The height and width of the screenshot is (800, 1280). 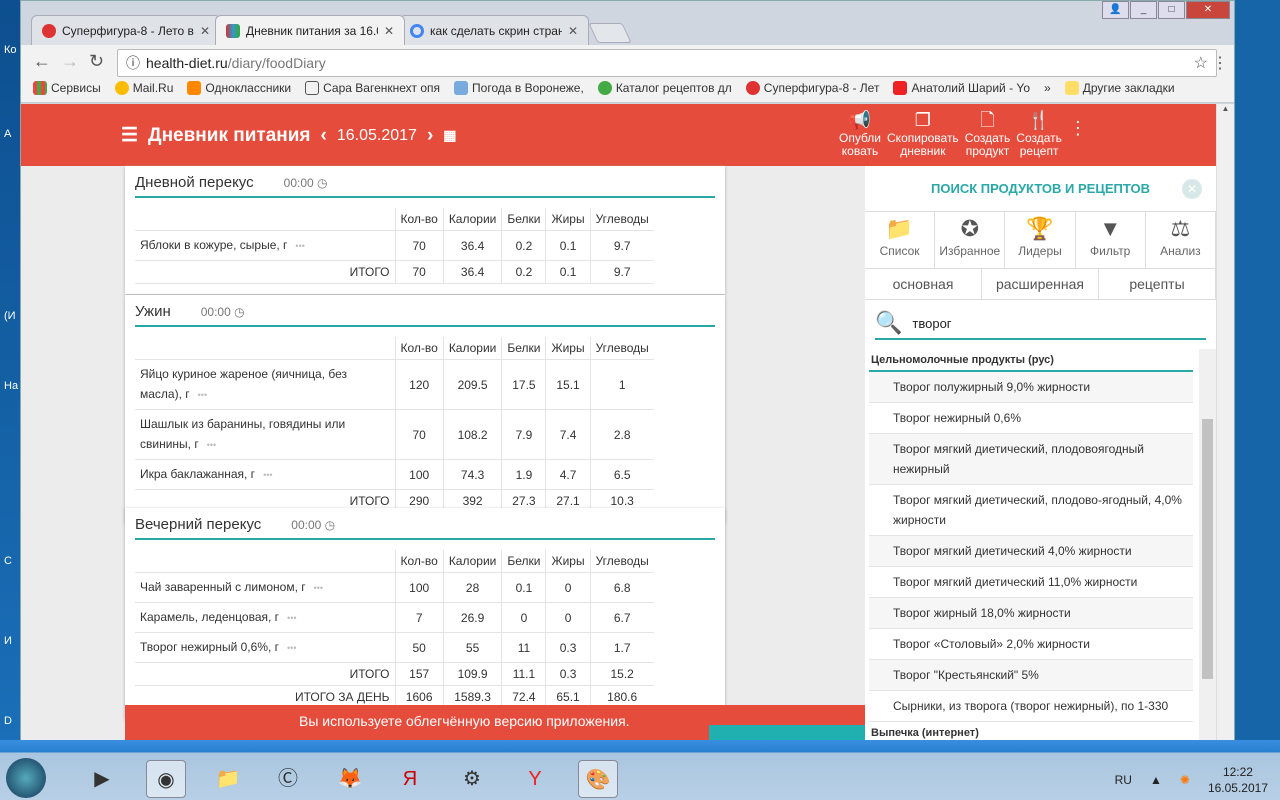 I want to click on bookmarks-overflow: », so click(x=1047, y=88).